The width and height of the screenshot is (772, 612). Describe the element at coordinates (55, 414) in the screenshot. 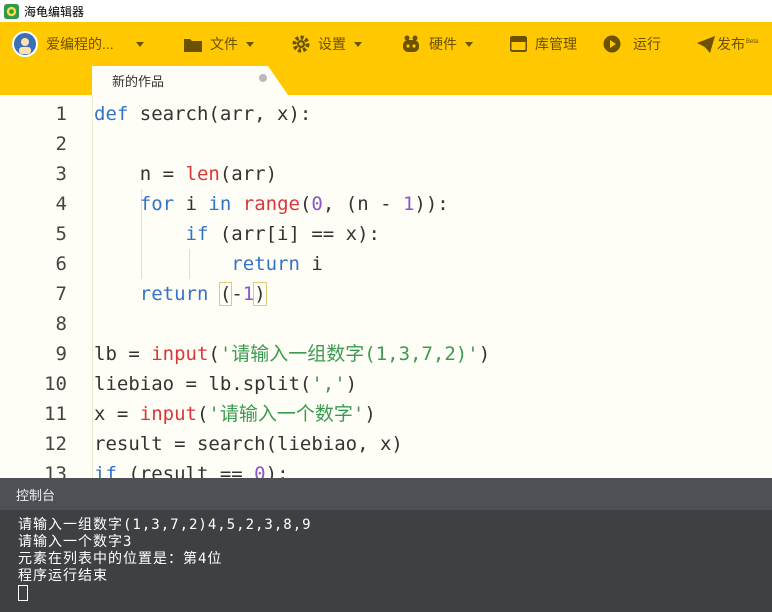

I see `line-number: 11` at that location.